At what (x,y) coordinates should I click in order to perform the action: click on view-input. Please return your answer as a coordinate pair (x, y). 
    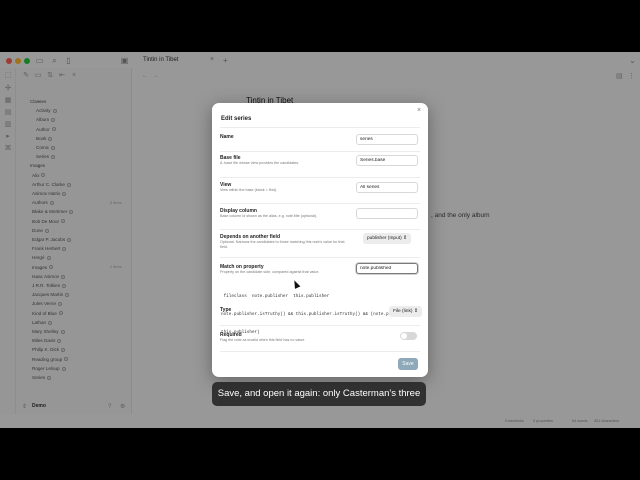
    Looking at the image, I should click on (387, 187).